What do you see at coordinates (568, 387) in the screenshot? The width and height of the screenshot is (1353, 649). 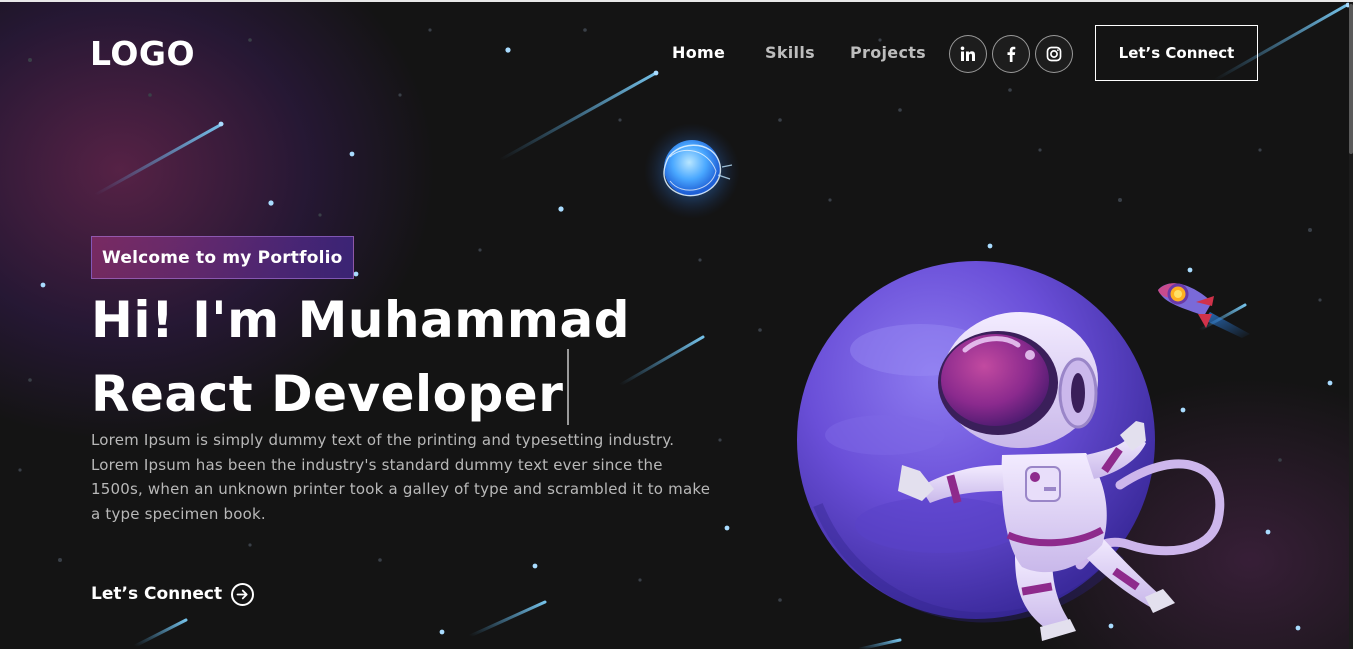 I see `typing-caret` at bounding box center [568, 387].